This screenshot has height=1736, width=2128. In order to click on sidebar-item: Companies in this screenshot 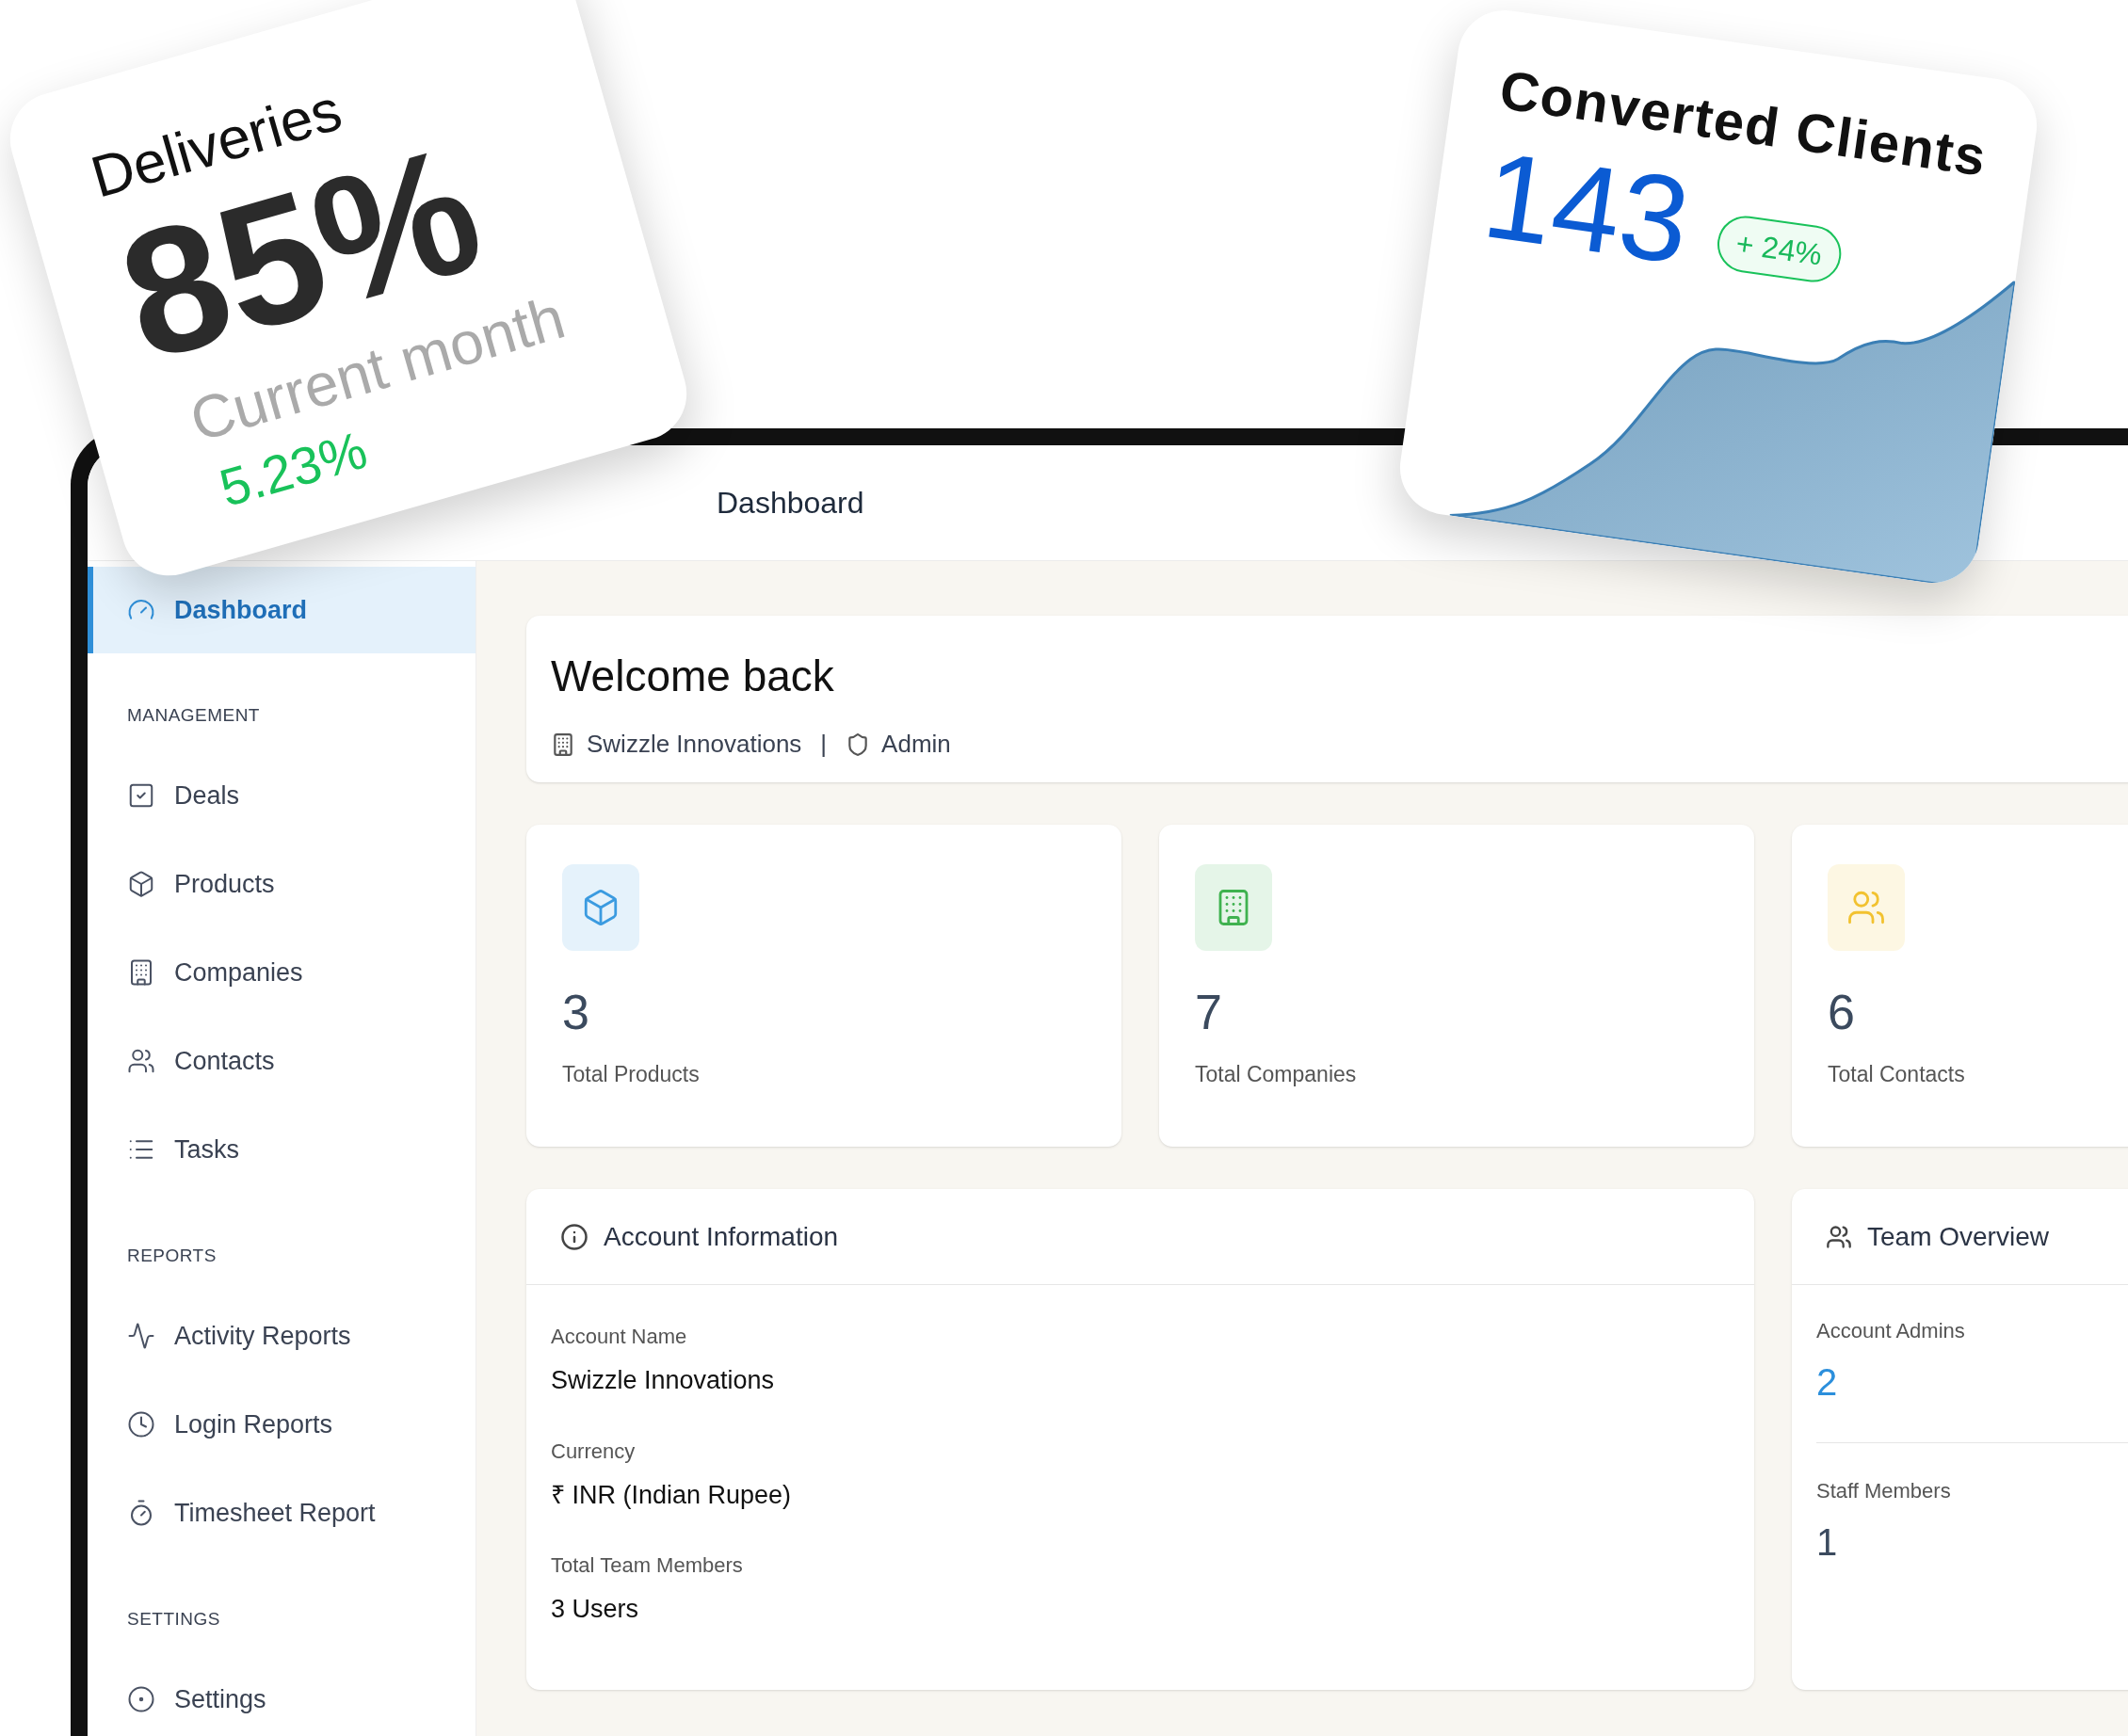, I will do `click(282, 973)`.